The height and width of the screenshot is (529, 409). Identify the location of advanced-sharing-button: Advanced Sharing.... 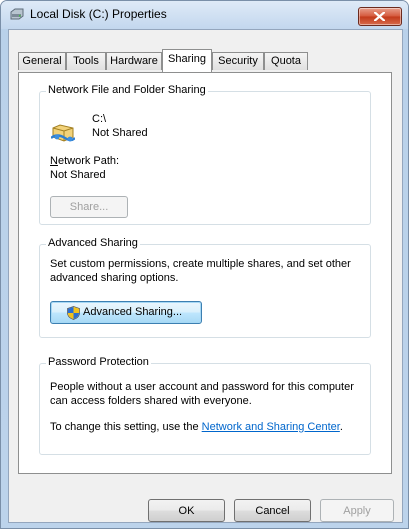
(126, 312).